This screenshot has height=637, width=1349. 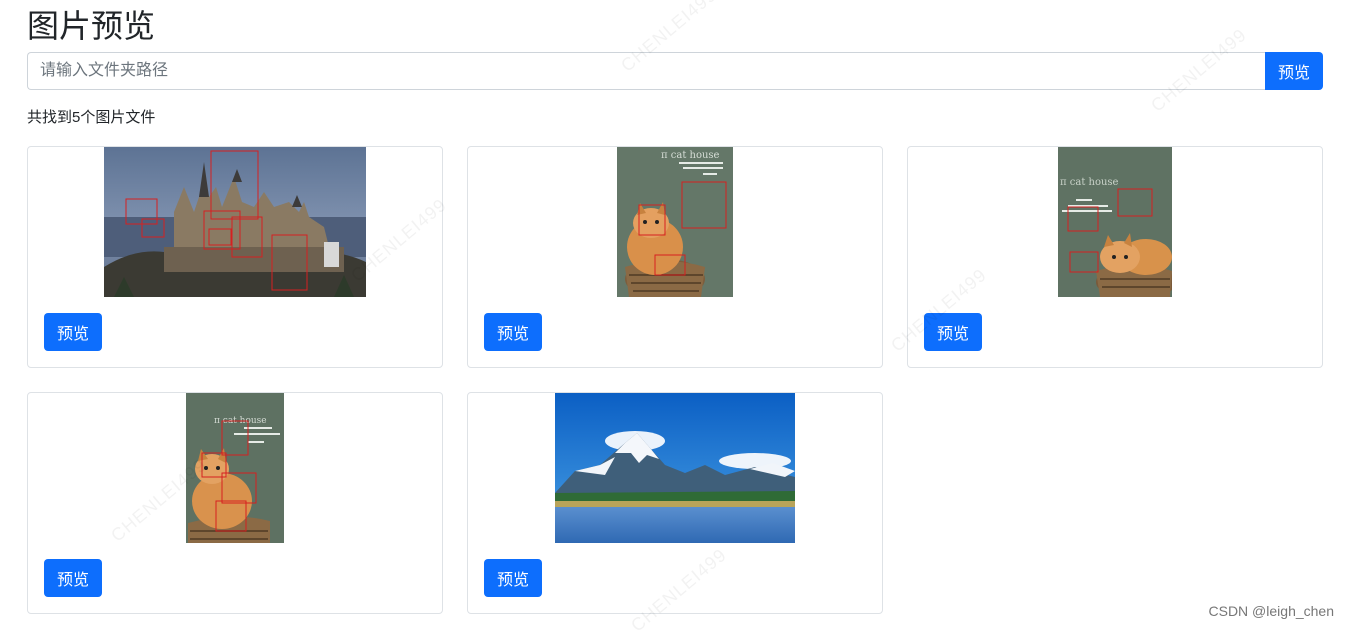 What do you see at coordinates (235, 222) in the screenshot?
I see `castle-image` at bounding box center [235, 222].